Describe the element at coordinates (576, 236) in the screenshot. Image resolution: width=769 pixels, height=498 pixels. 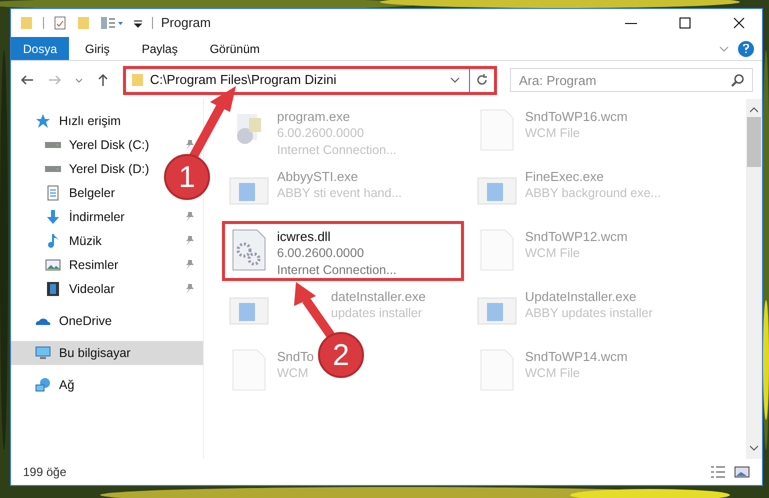
I see `file-name: SndToWP12.wcm` at that location.